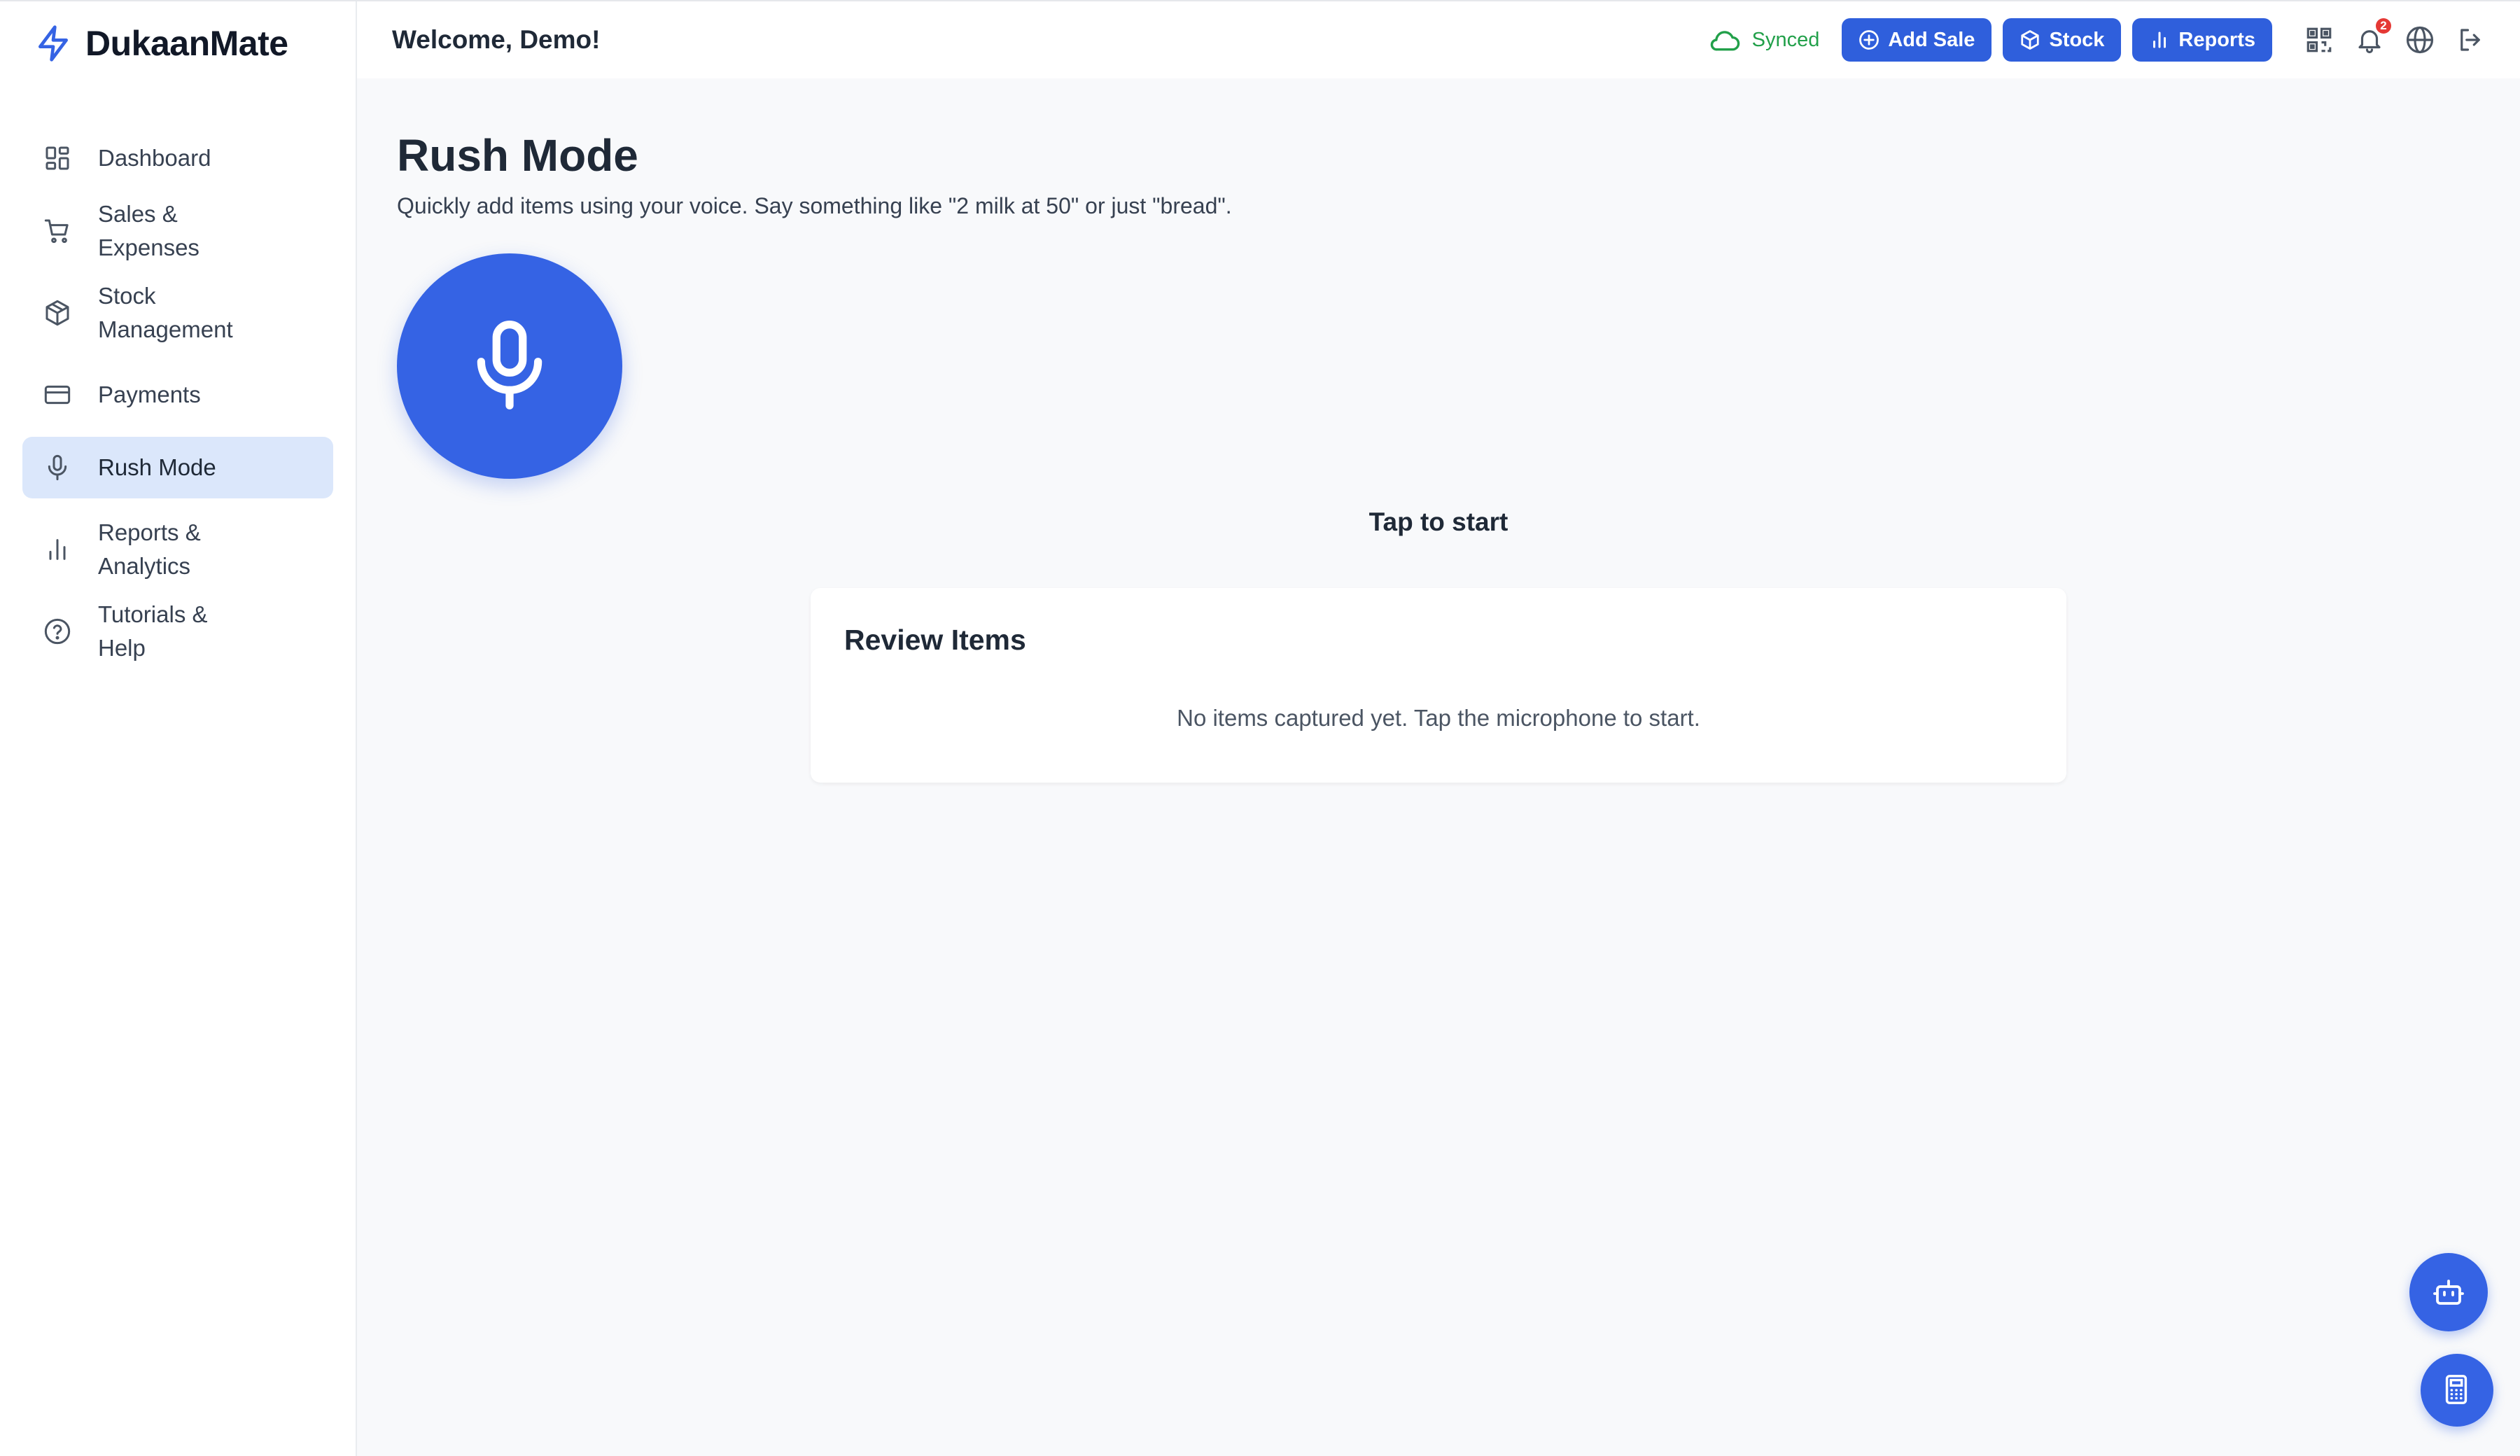 This screenshot has width=2520, height=1456. What do you see at coordinates (496, 39) in the screenshot?
I see `welcome-text: Welcome, Demo!` at bounding box center [496, 39].